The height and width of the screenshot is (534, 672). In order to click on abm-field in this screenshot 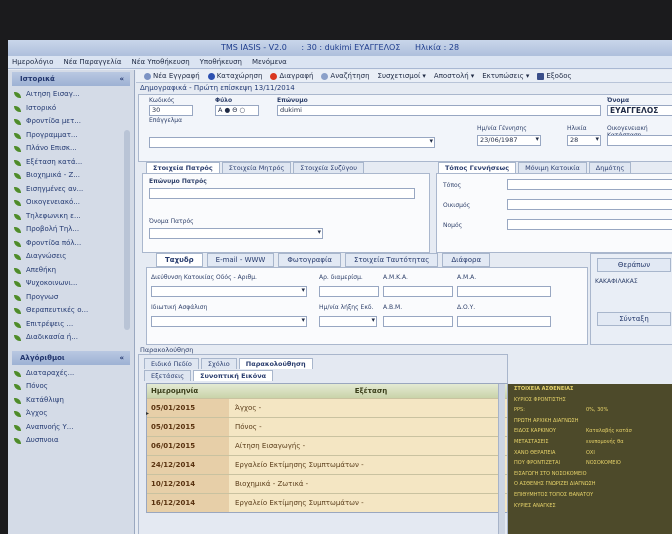, I will do `click(418, 321)`.